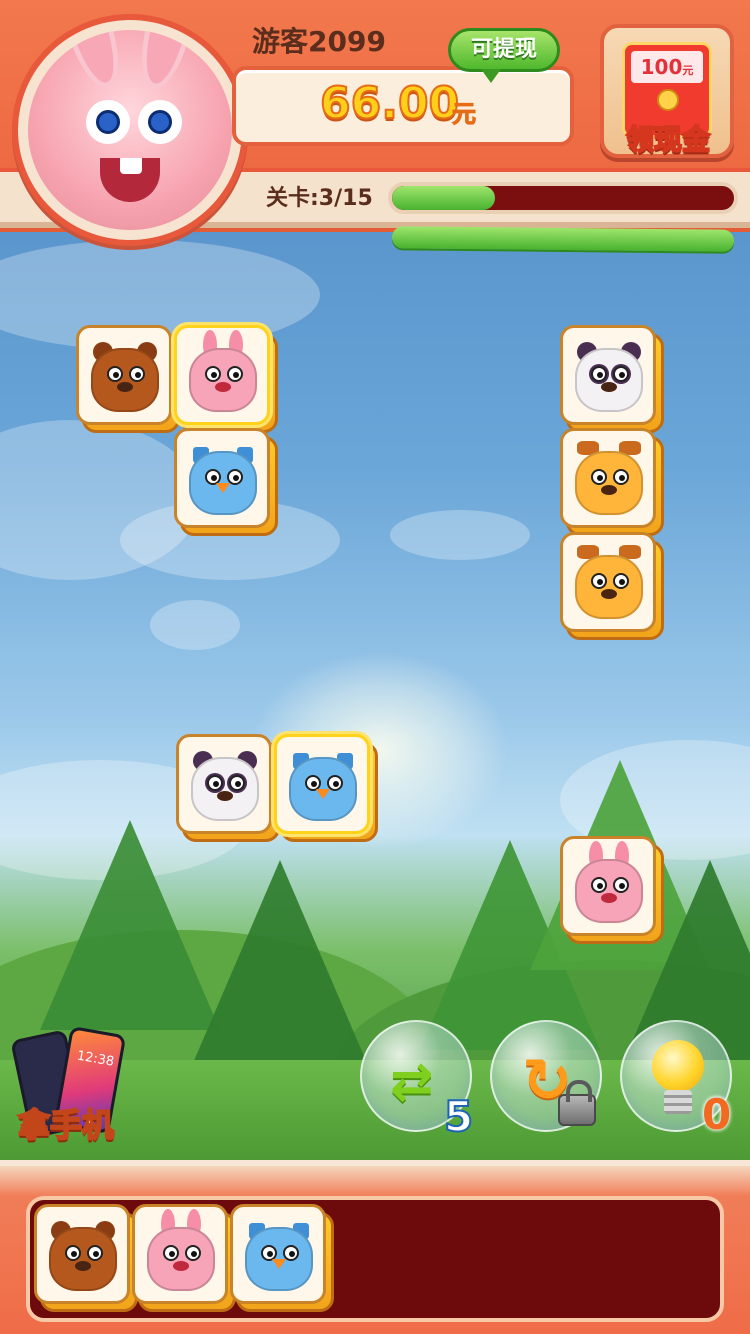 This screenshot has height=1334, width=750. Describe the element at coordinates (717, 1114) in the screenshot. I see `hint-count: 0` at that location.